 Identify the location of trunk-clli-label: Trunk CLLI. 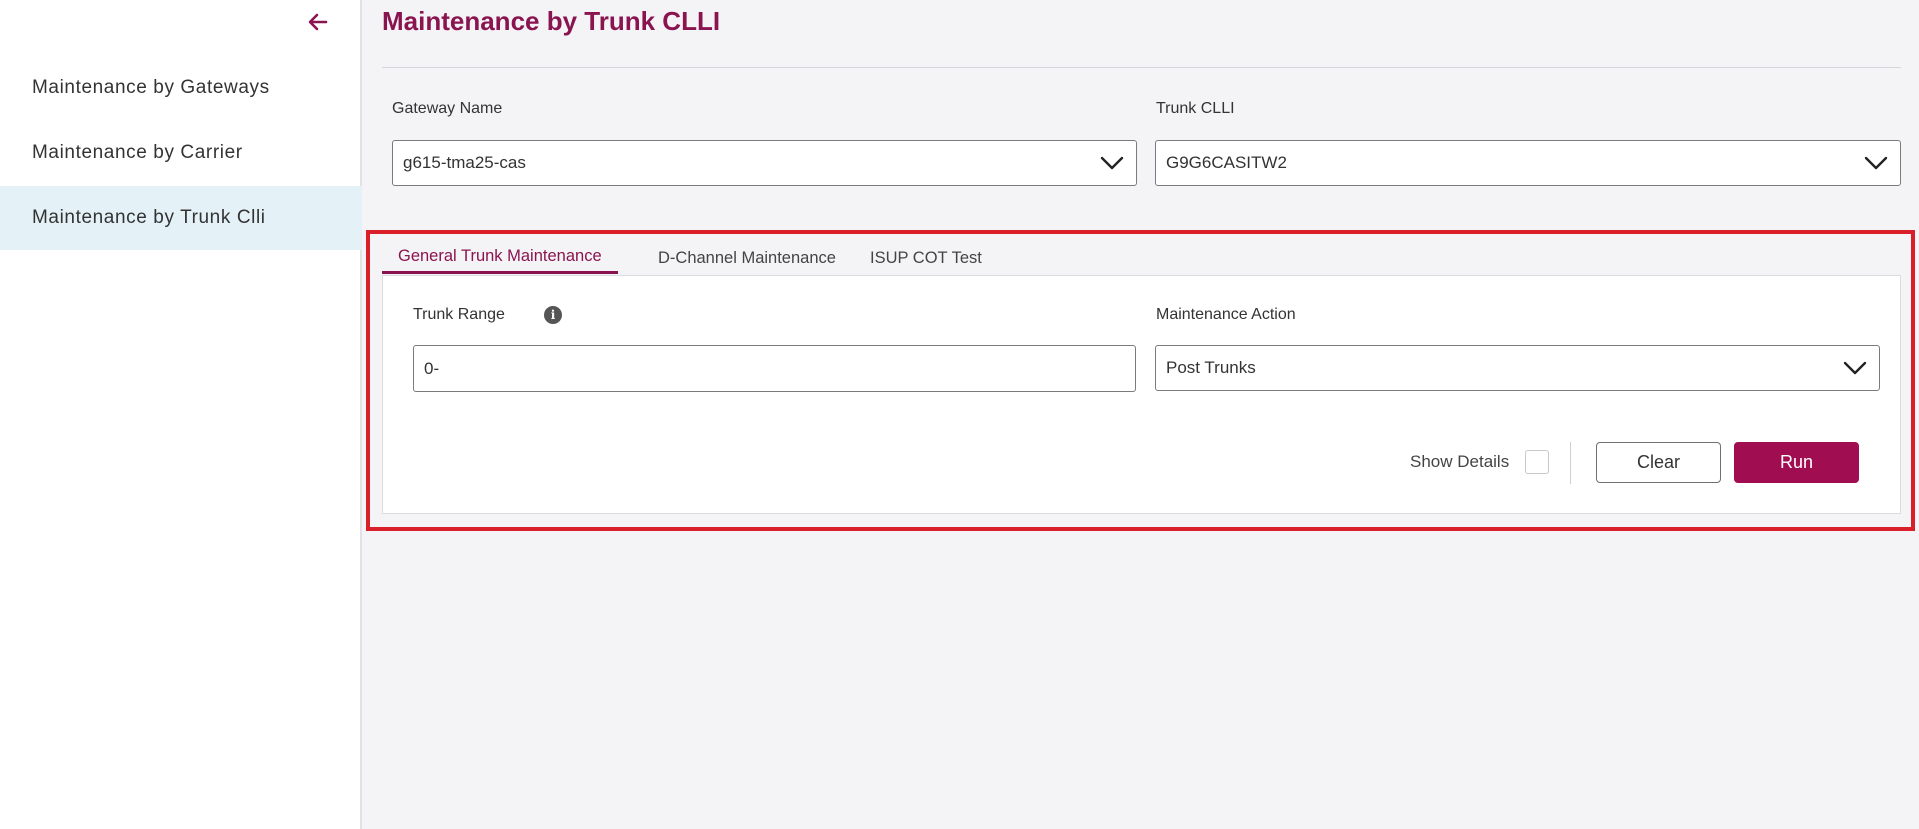
(1195, 108).